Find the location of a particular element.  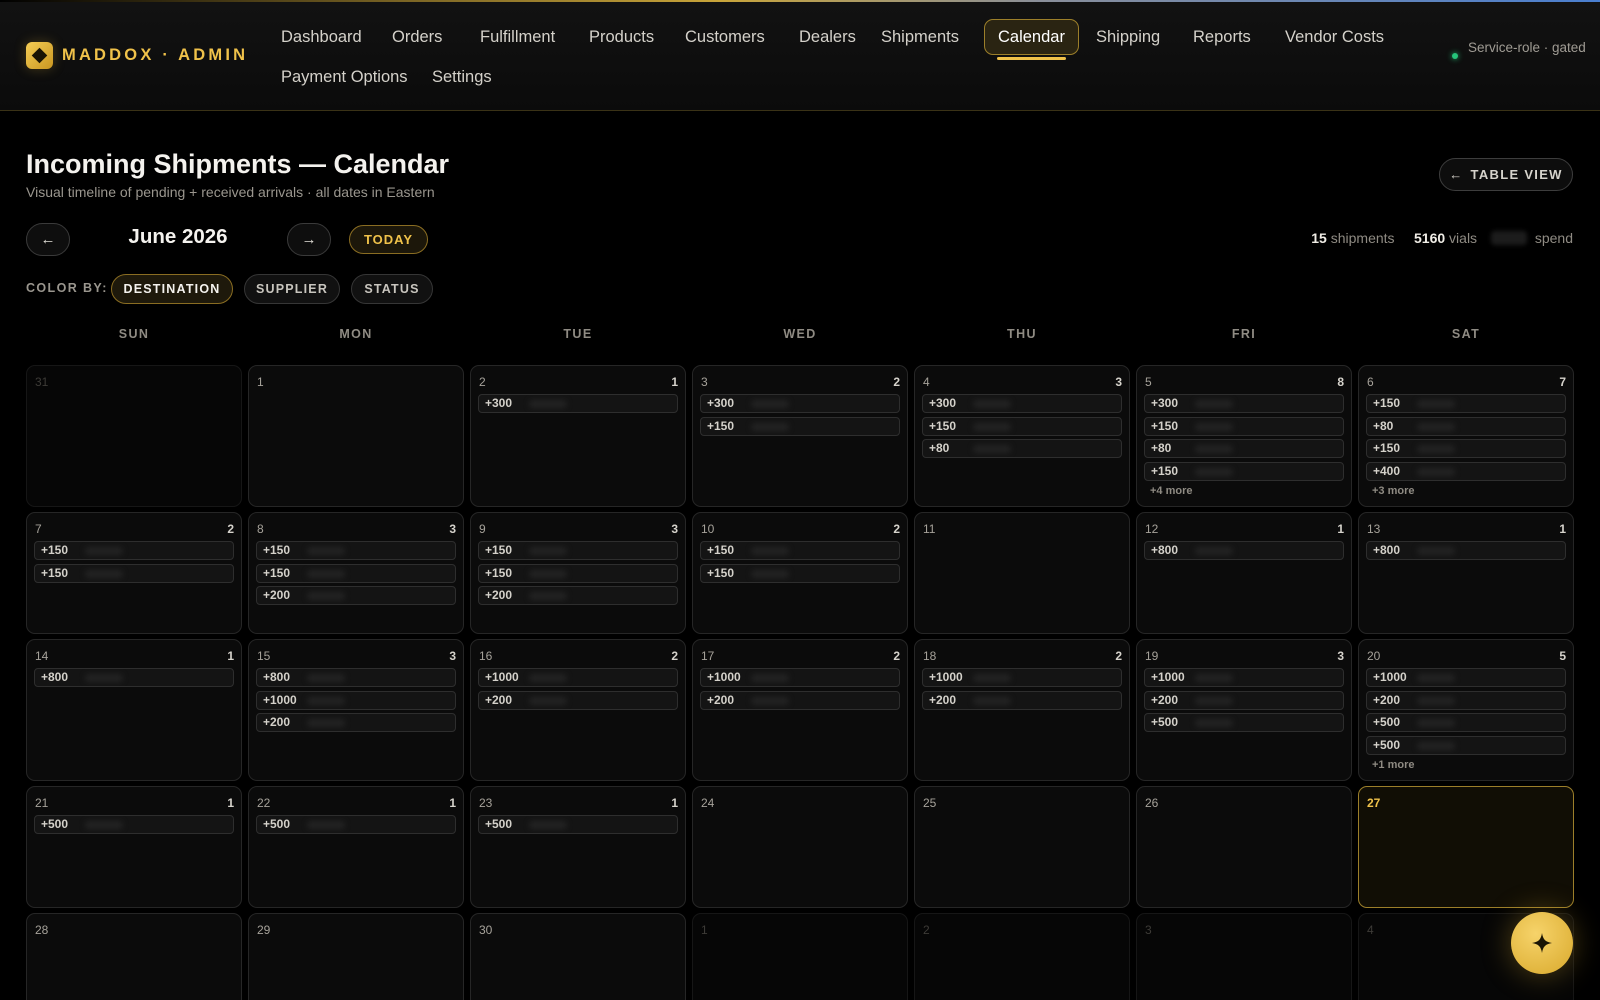

nav-item-customers: Customers is located at coordinates (725, 37).